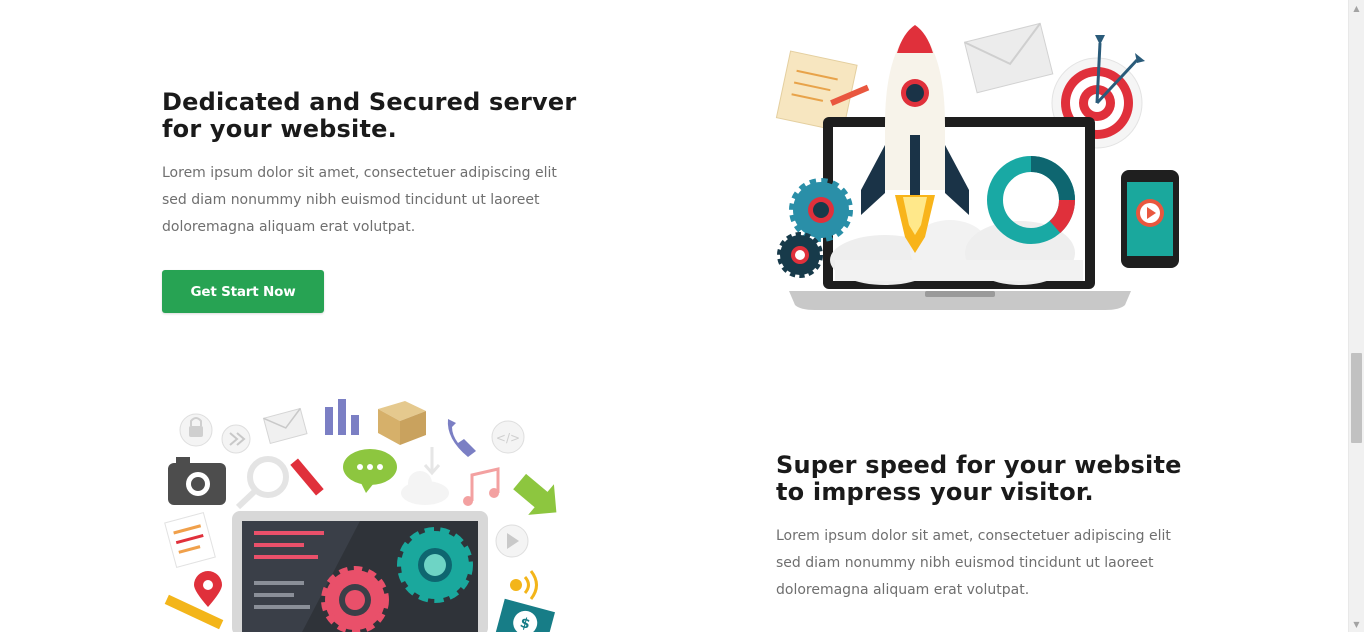  I want to click on chat-bubble-icon, so click(370, 471).